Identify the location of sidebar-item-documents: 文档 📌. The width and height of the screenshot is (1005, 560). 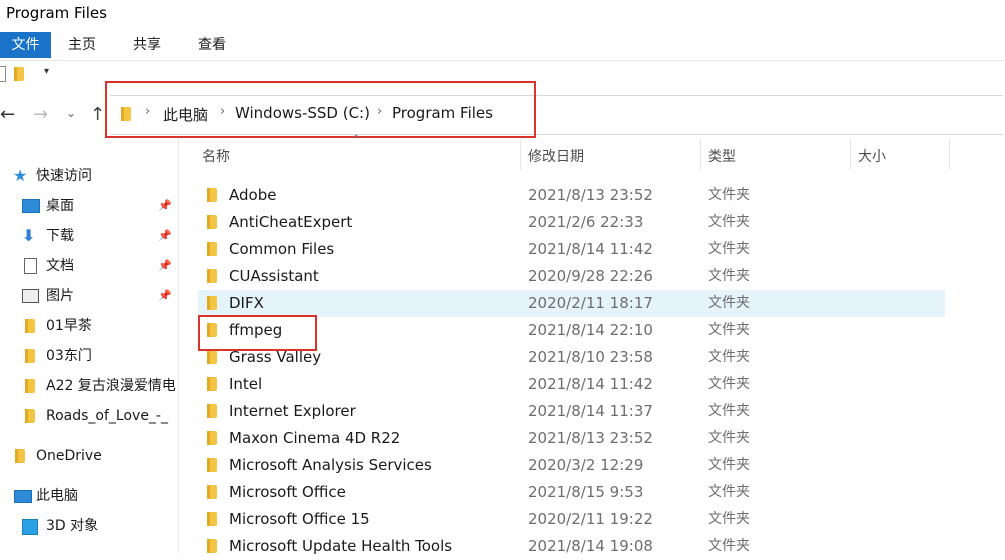
(89, 266).